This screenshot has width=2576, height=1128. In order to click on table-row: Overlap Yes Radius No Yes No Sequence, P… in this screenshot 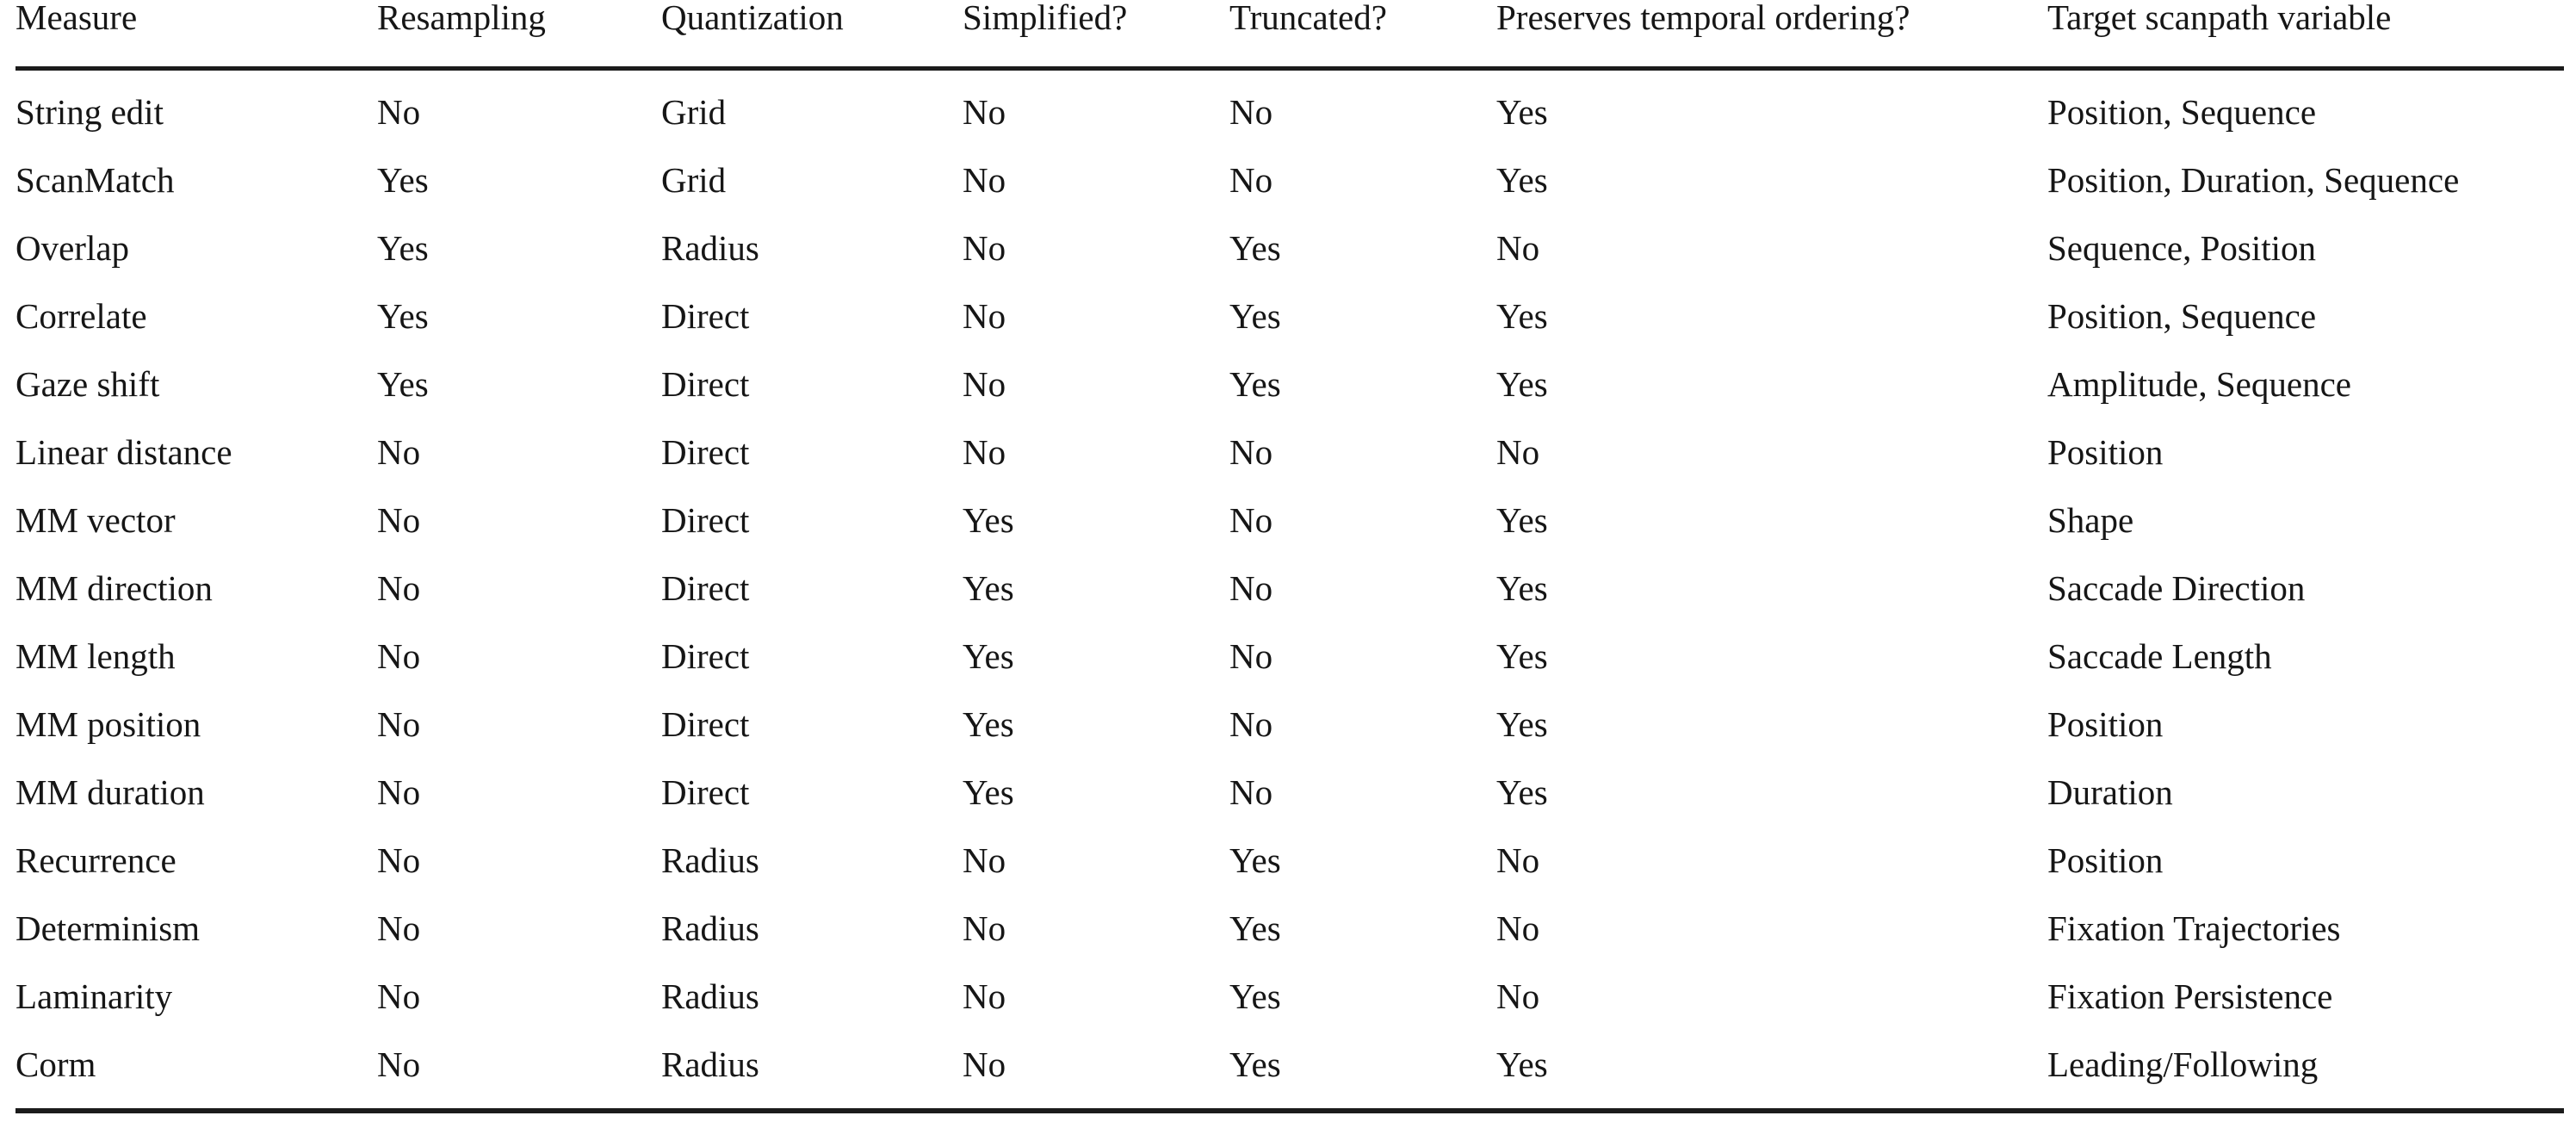, I will do `click(1289, 265)`.